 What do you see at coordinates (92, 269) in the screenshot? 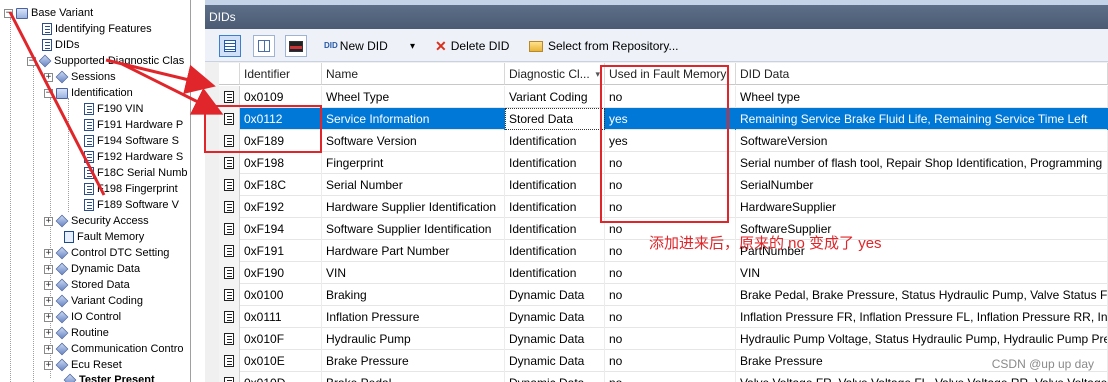
I see `tree-node-dynamic-data: + Dynamic Data` at bounding box center [92, 269].